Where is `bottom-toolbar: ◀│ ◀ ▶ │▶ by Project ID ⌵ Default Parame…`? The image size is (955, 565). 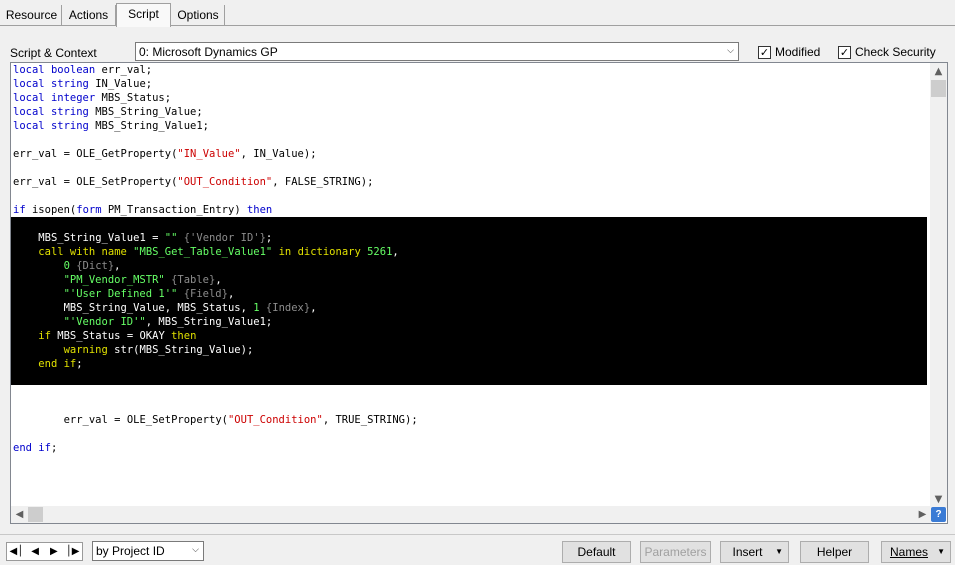 bottom-toolbar: ◀│ ◀ ▶ │▶ by Project ID ⌵ Default Parame… is located at coordinates (477, 549).